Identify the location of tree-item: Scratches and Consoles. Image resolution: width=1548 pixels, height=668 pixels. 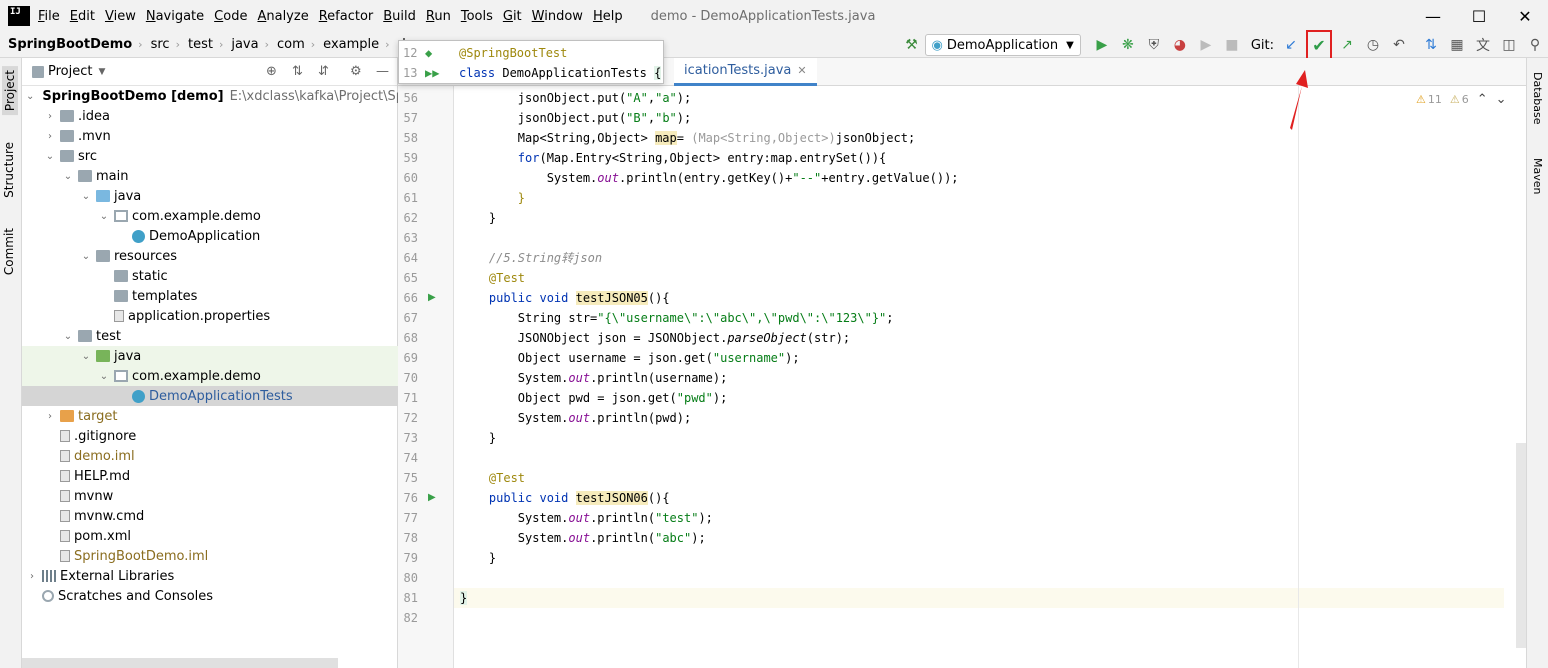
(210, 596).